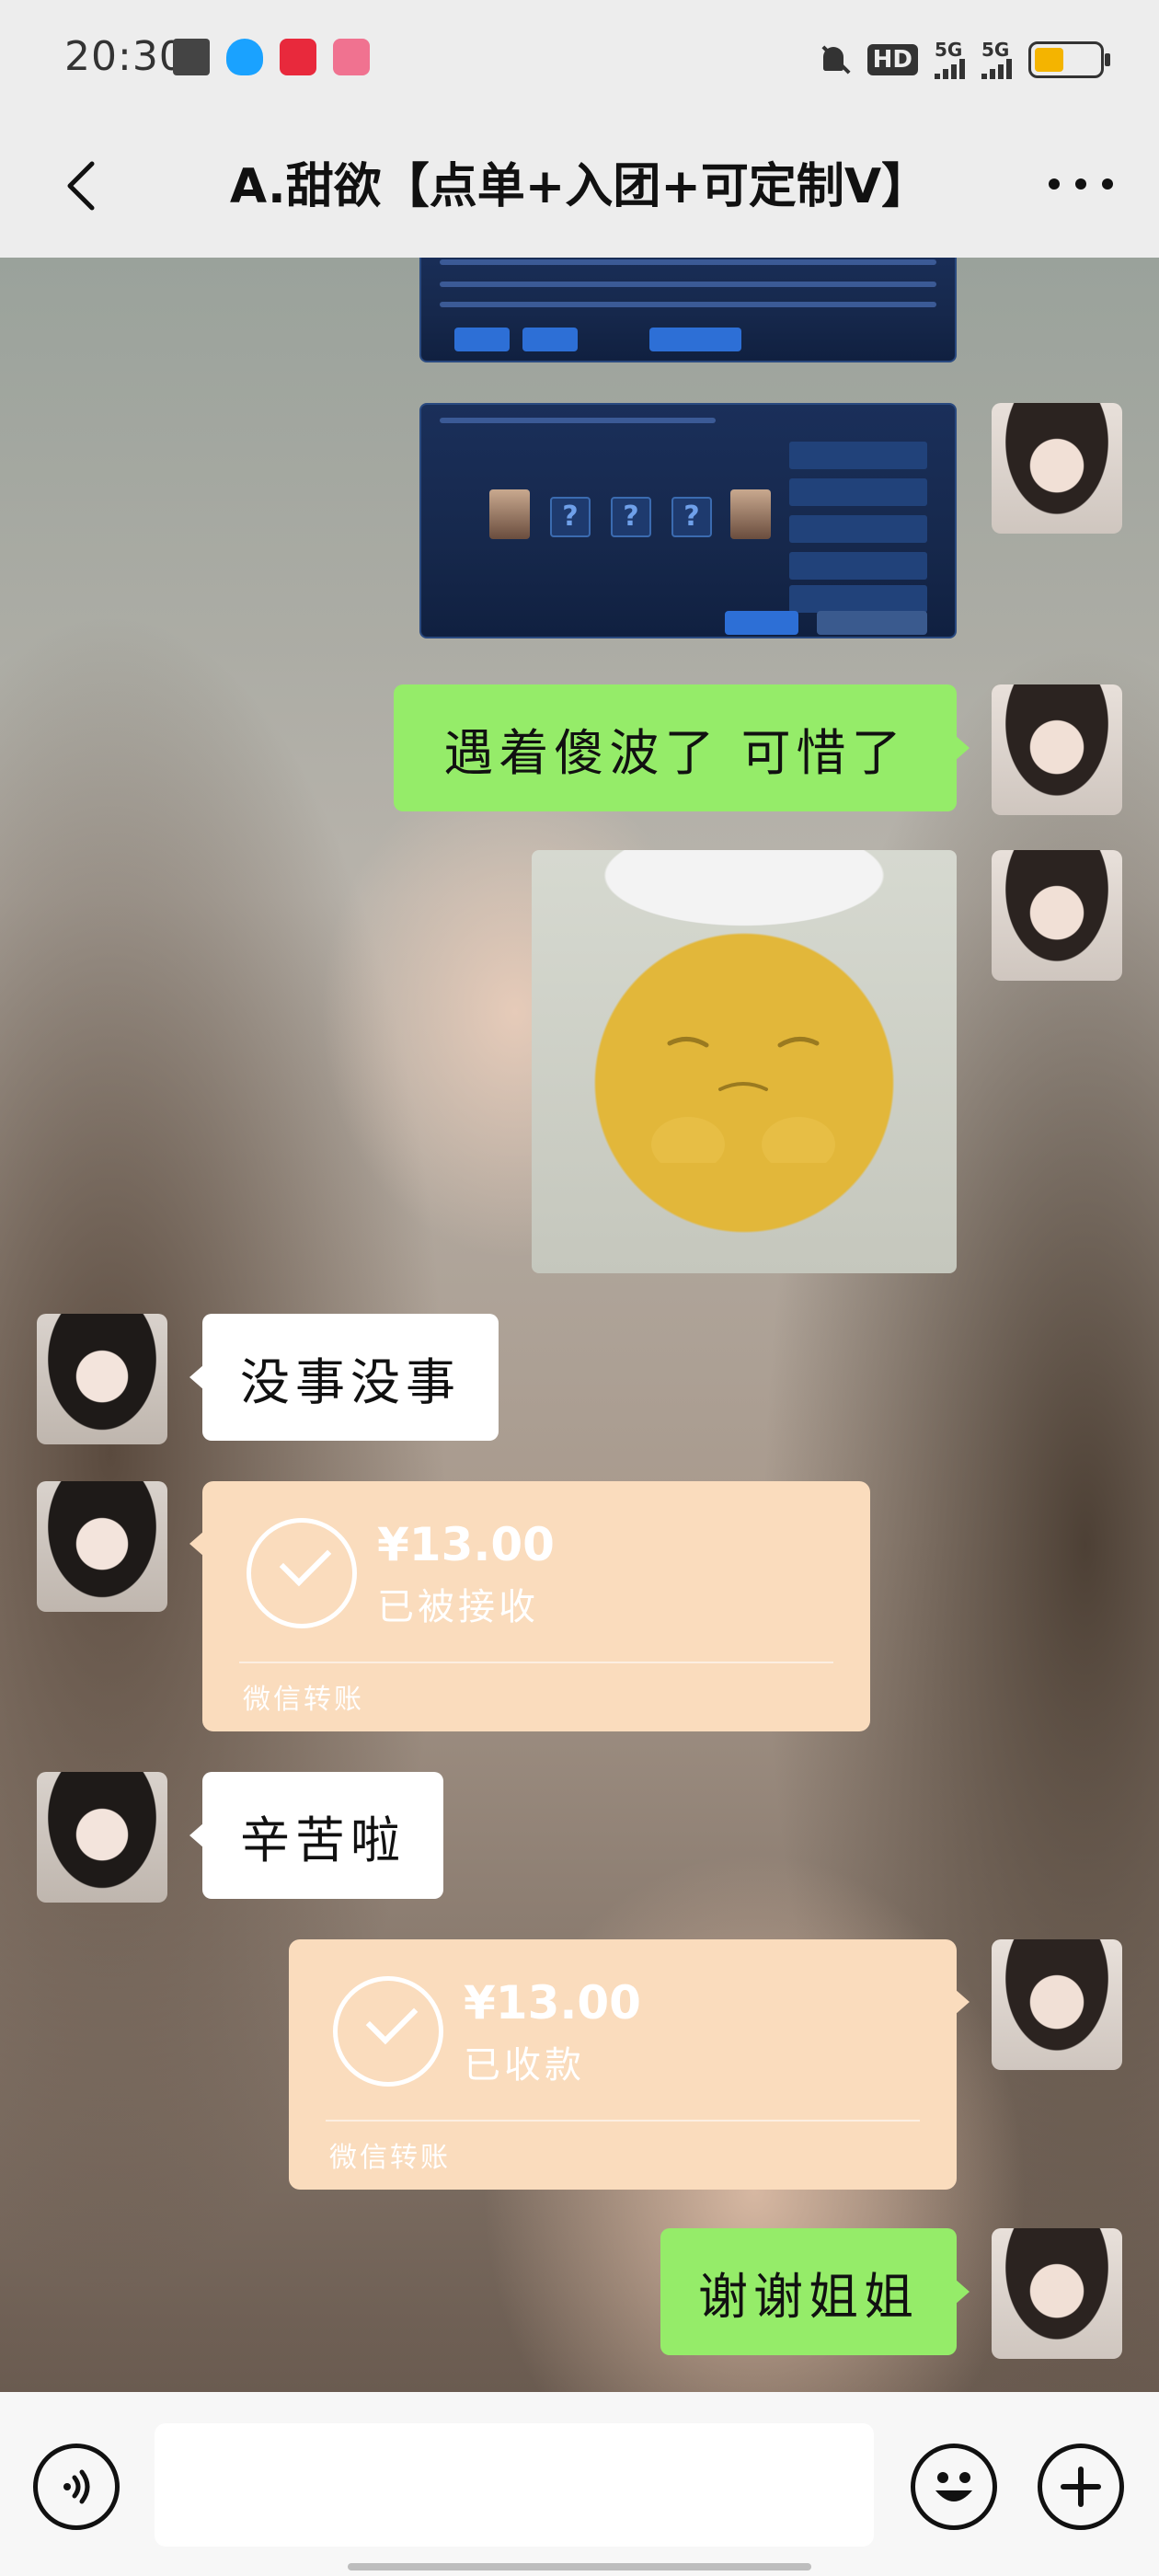  Describe the element at coordinates (350, 1381) in the screenshot. I see `message-text: 没事没事` at that location.